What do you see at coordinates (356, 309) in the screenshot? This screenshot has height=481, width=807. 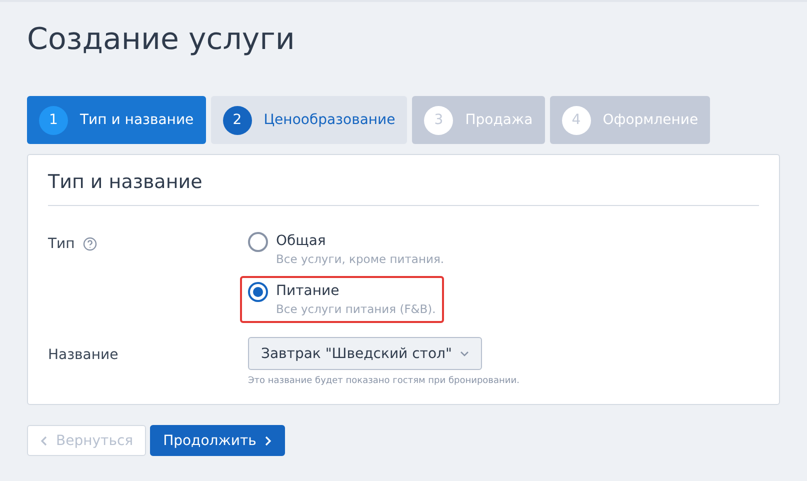 I see `option-hint: Все услуги питания (F&B).` at bounding box center [356, 309].